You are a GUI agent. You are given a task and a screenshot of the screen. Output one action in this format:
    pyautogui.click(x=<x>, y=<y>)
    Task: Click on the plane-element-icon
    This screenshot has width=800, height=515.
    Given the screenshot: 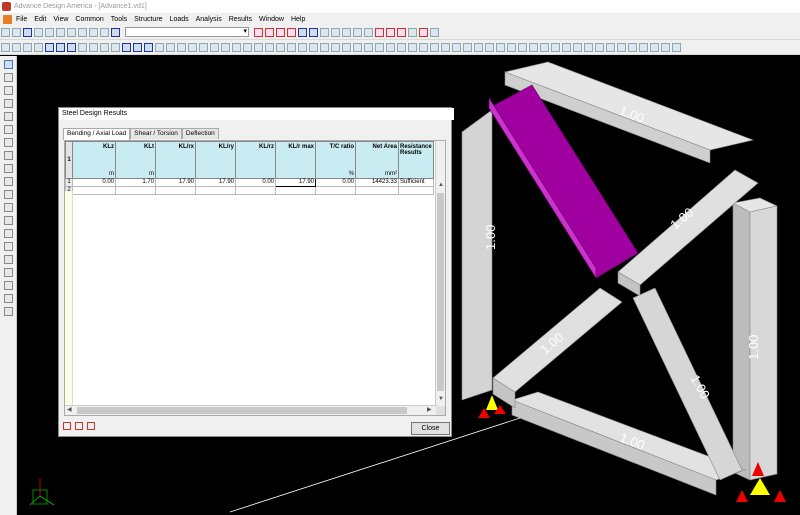 What is the action you would take?
    pyautogui.click(x=8, y=142)
    